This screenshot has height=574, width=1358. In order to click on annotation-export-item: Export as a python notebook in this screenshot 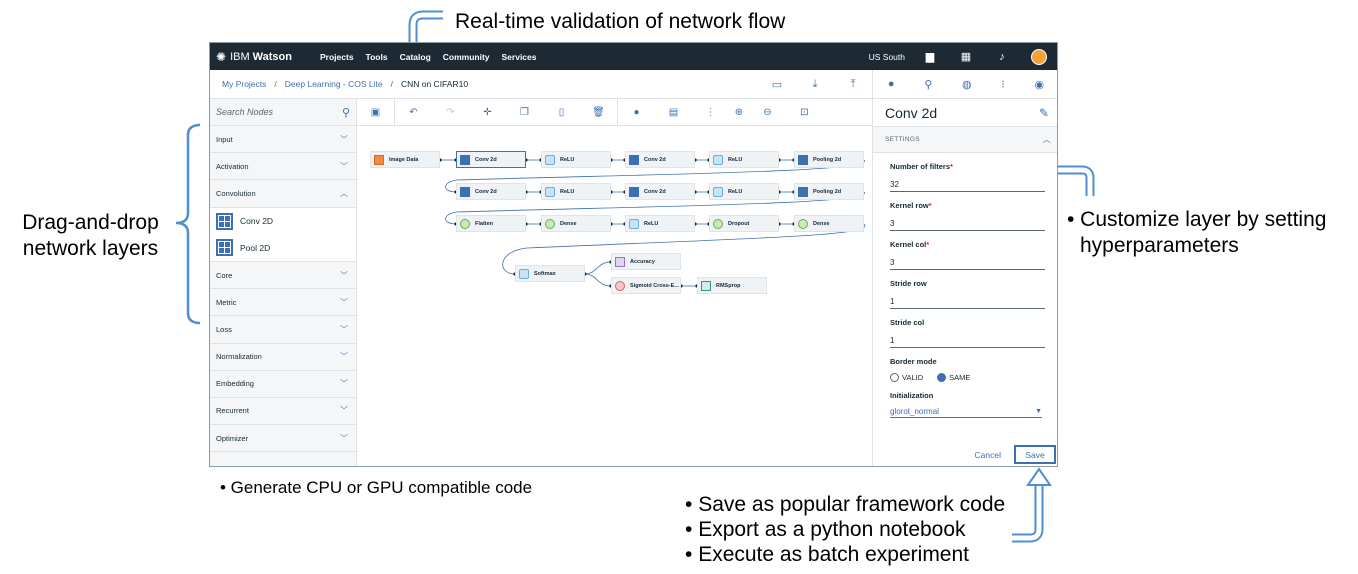, I will do `click(845, 529)`.